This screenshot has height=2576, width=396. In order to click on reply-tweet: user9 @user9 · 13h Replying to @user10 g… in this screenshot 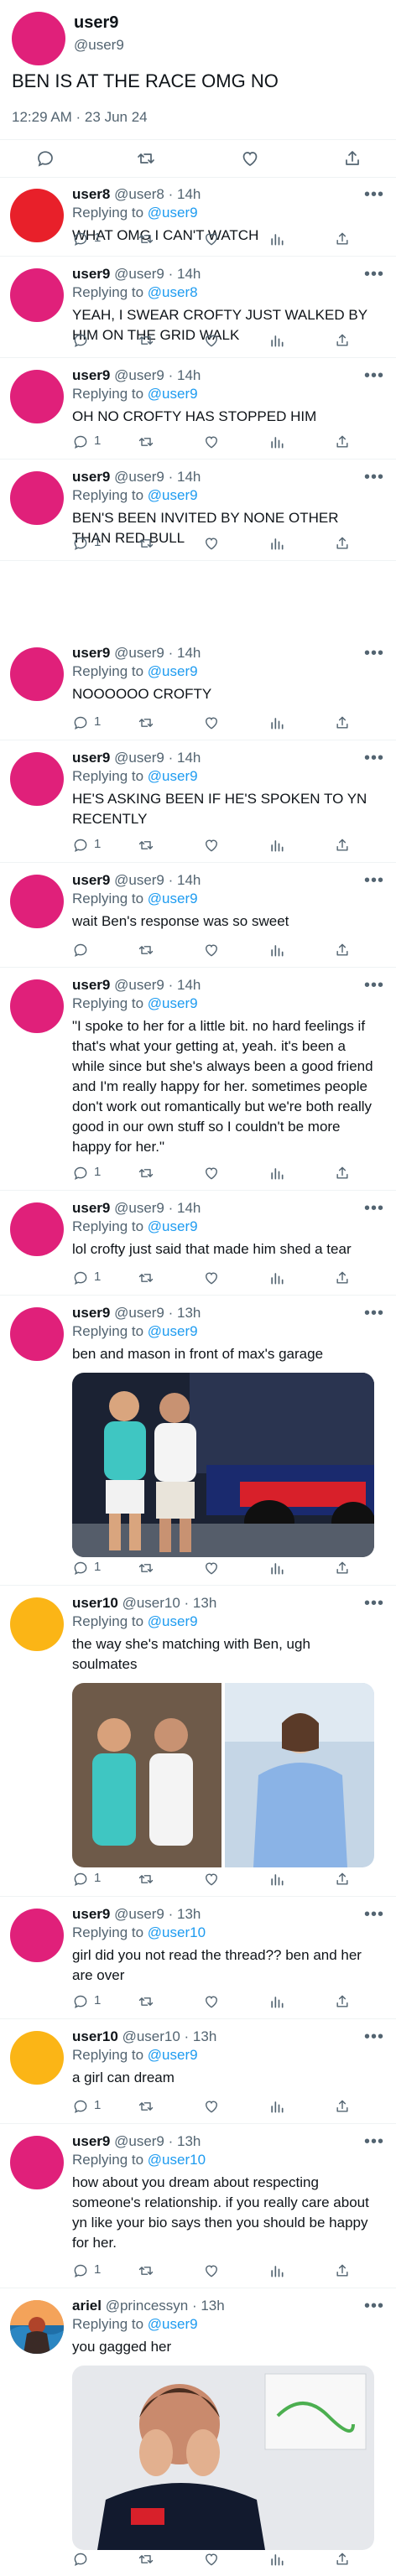, I will do `click(198, 1958)`.